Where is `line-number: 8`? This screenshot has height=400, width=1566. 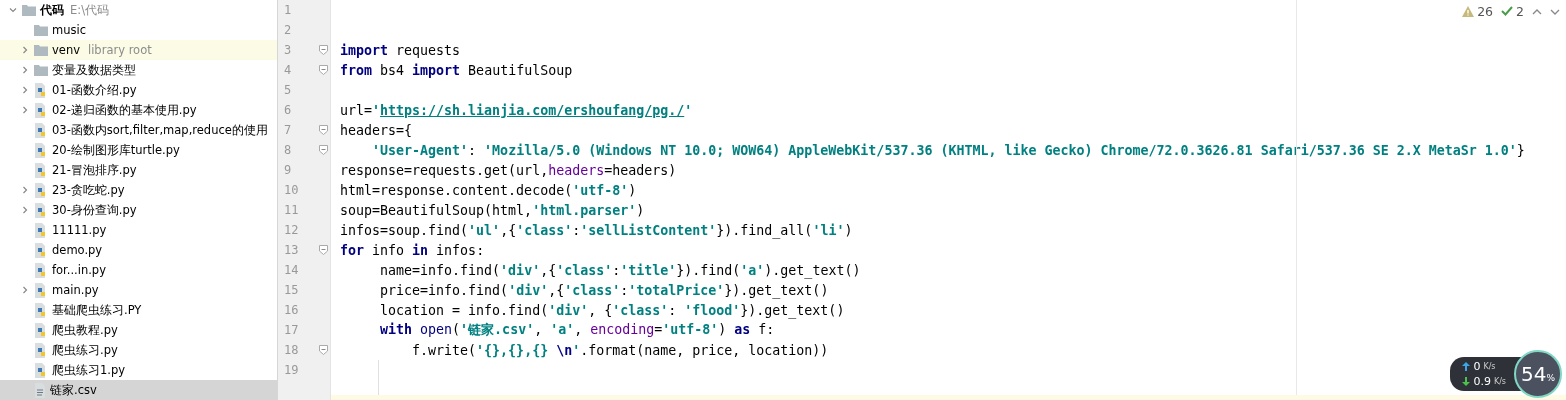
line-number: 8 is located at coordinates (288, 150).